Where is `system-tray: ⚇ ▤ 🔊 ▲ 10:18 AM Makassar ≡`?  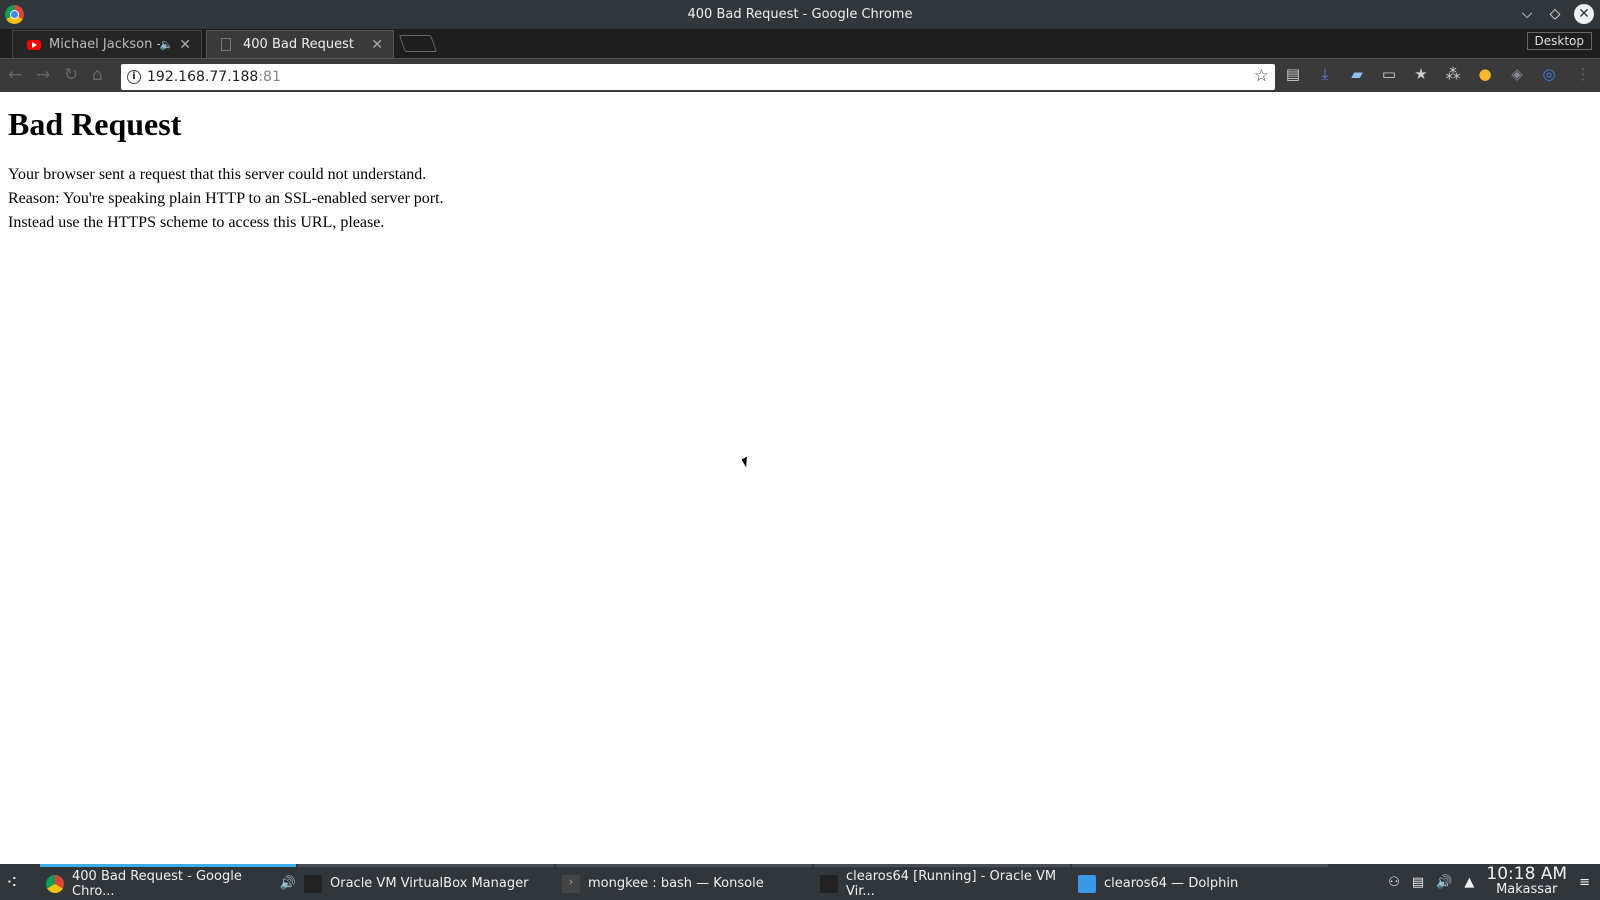
system-tray: ⚇ ▤ 🔊 ▲ 10:18 AM Makassar ≡ is located at coordinates (1489, 882).